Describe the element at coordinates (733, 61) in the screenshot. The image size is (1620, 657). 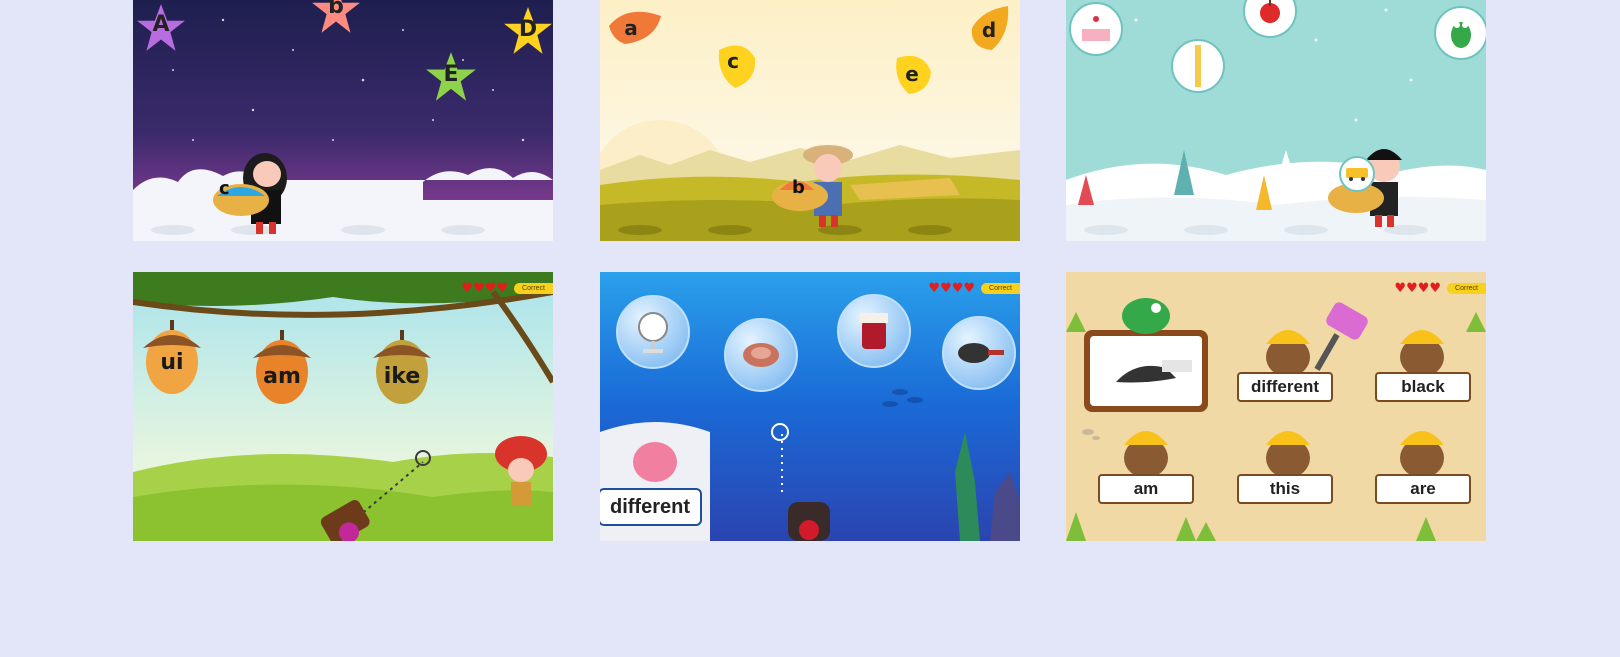
I see `leaf-letter: c` at that location.